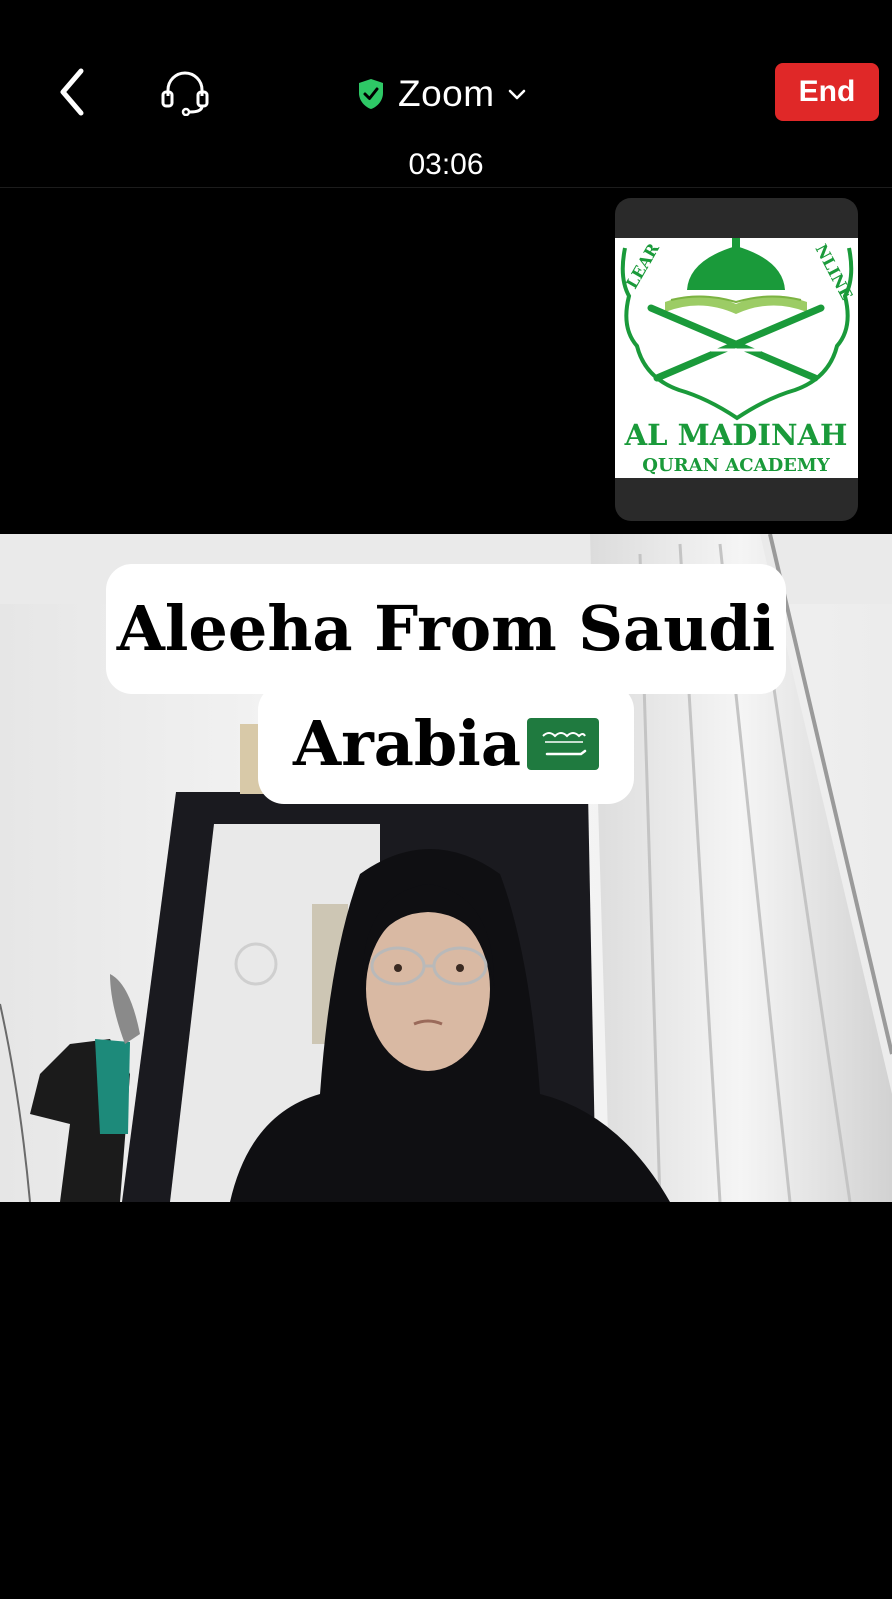 The image size is (892, 1599). Describe the element at coordinates (736, 435) in the screenshot. I see `logo-title: AL MADINAH` at that location.